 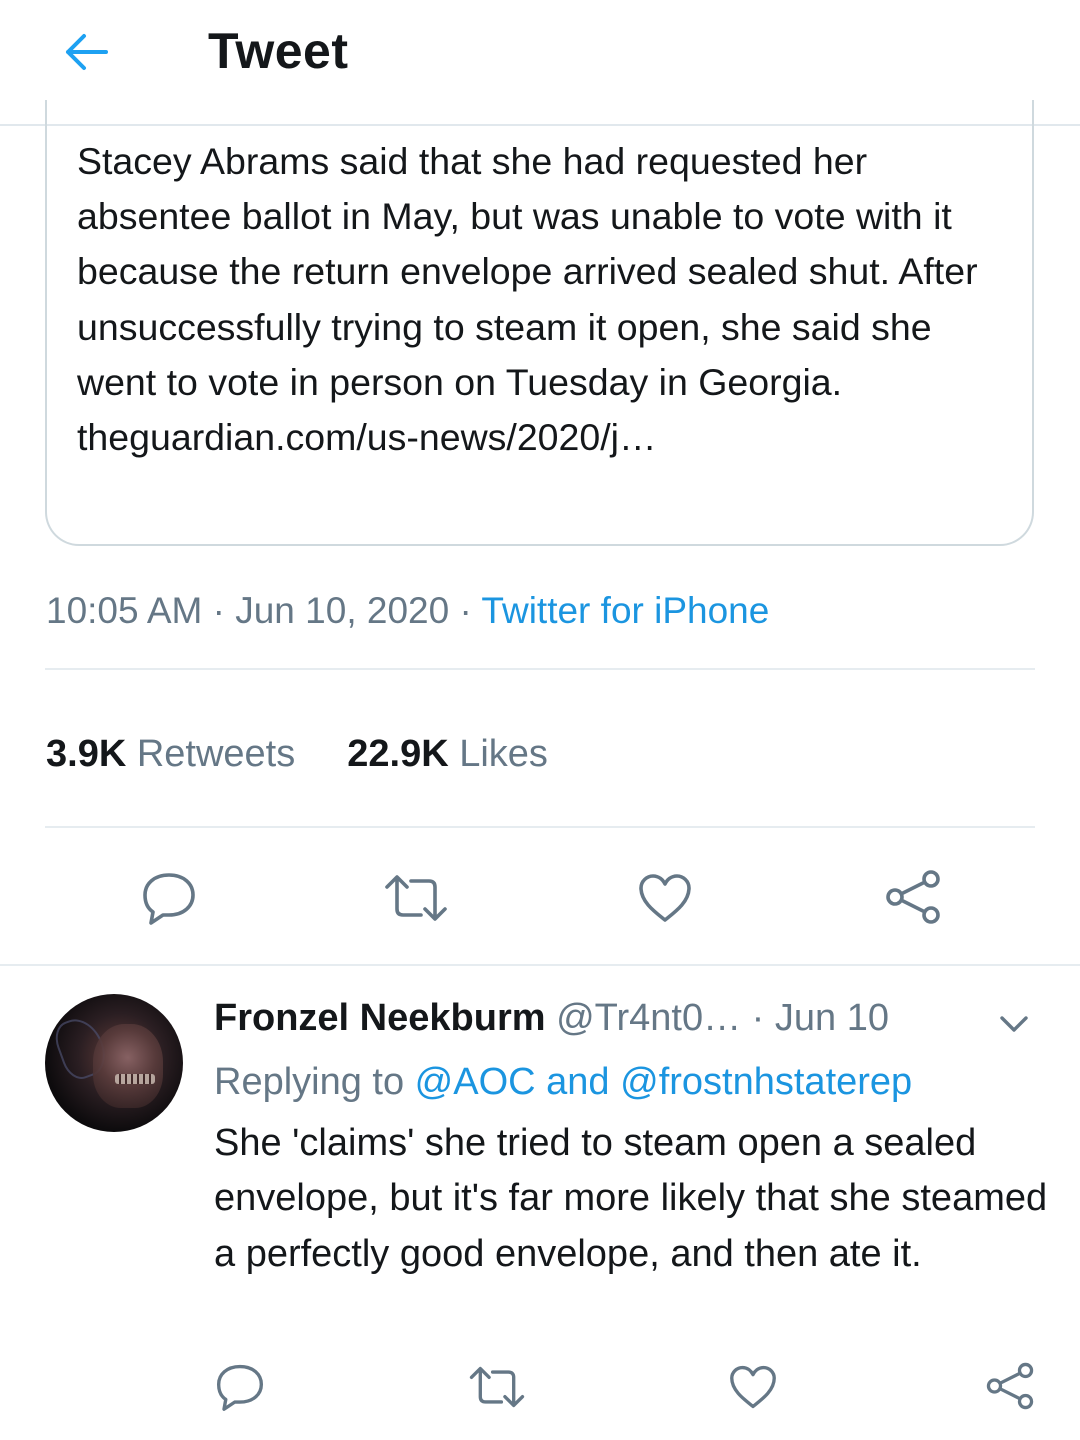 What do you see at coordinates (831, 1018) in the screenshot?
I see `reply-date: Jun 10` at bounding box center [831, 1018].